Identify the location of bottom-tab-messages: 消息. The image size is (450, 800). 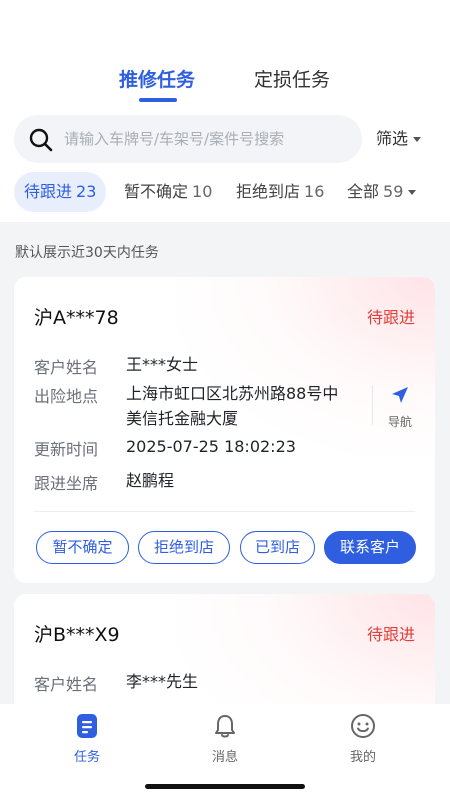
(225, 738).